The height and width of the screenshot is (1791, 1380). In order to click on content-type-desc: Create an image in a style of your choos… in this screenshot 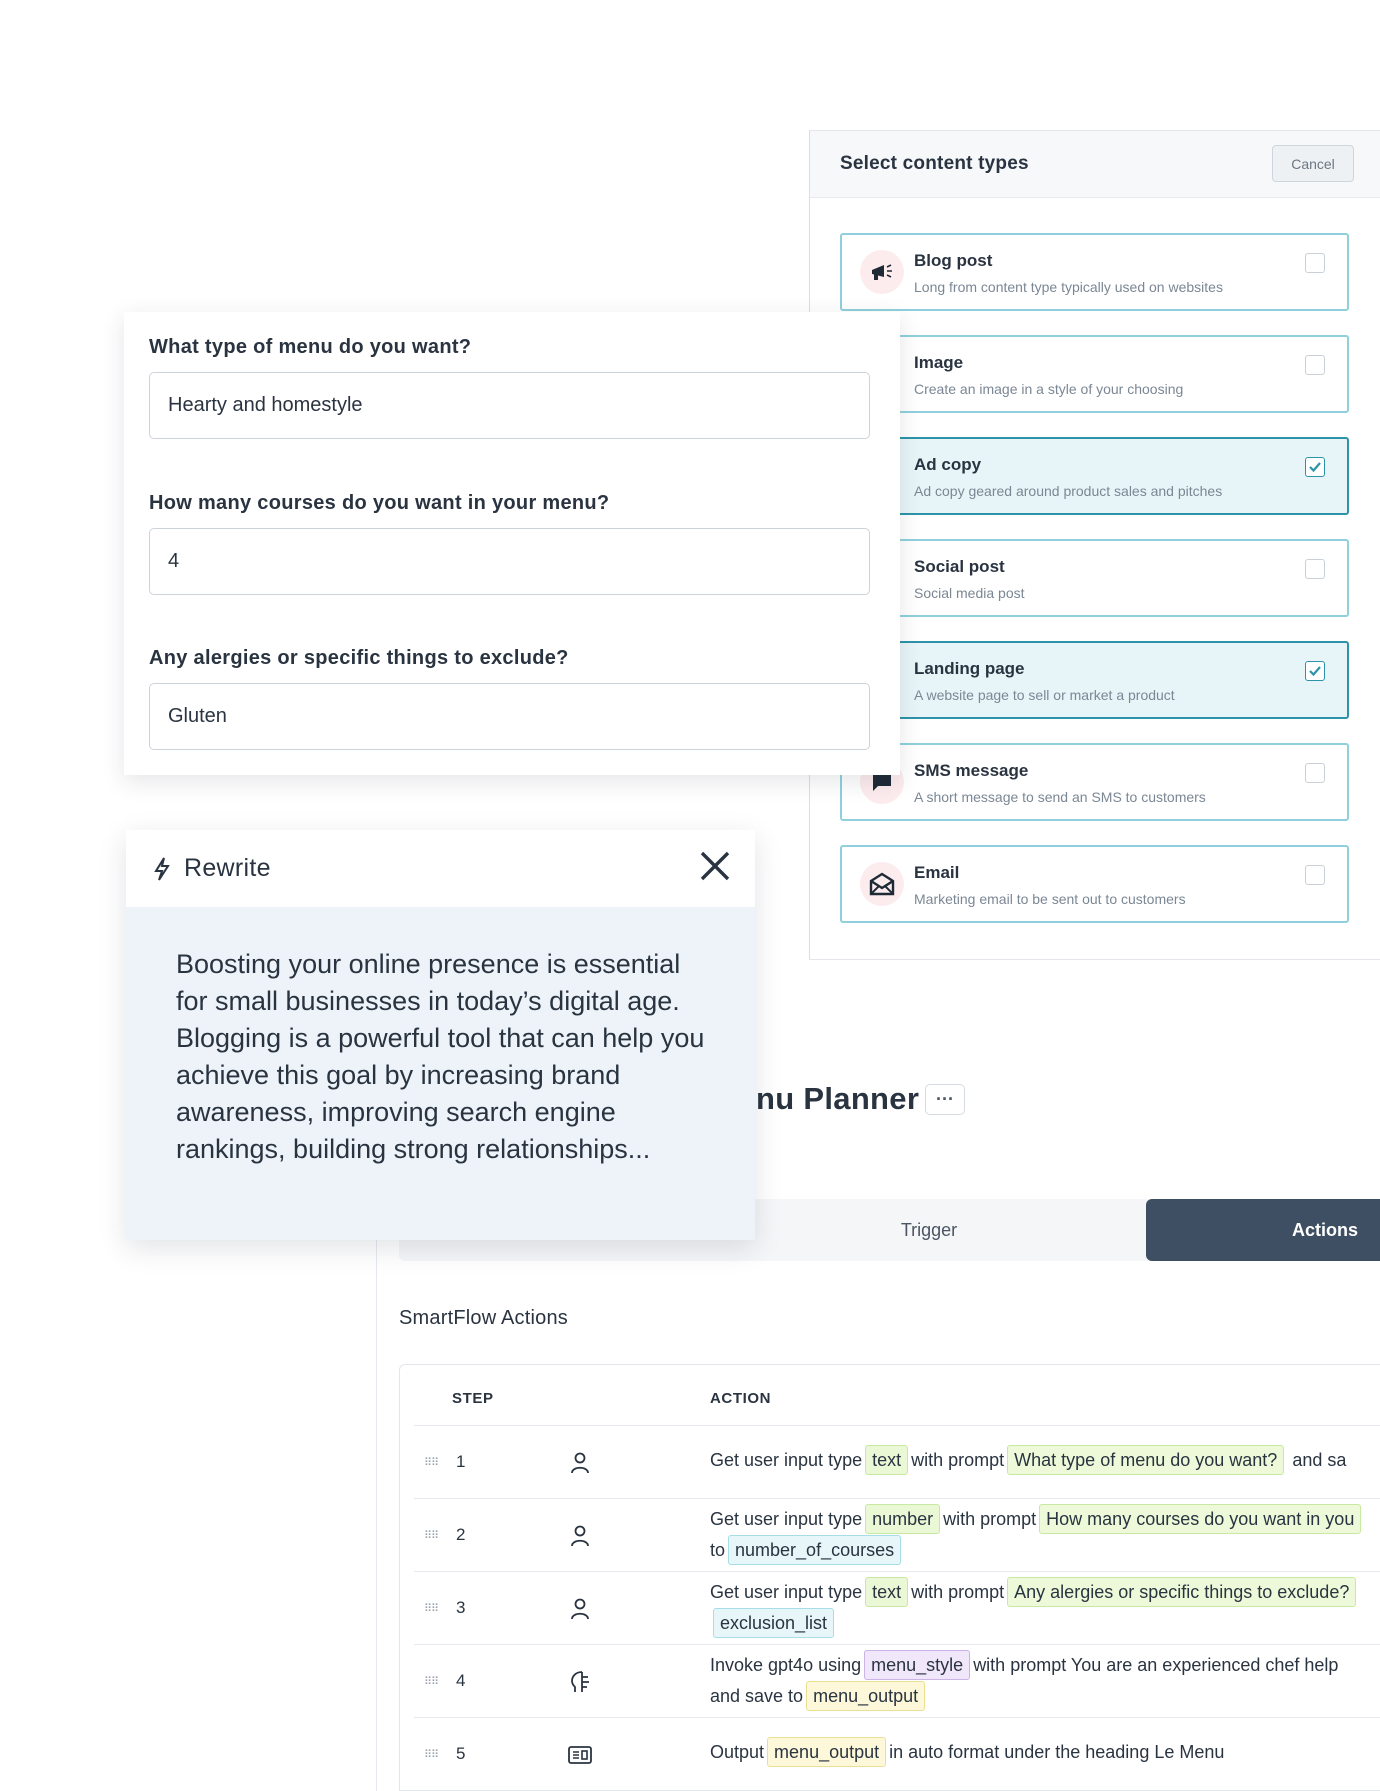, I will do `click(1049, 389)`.